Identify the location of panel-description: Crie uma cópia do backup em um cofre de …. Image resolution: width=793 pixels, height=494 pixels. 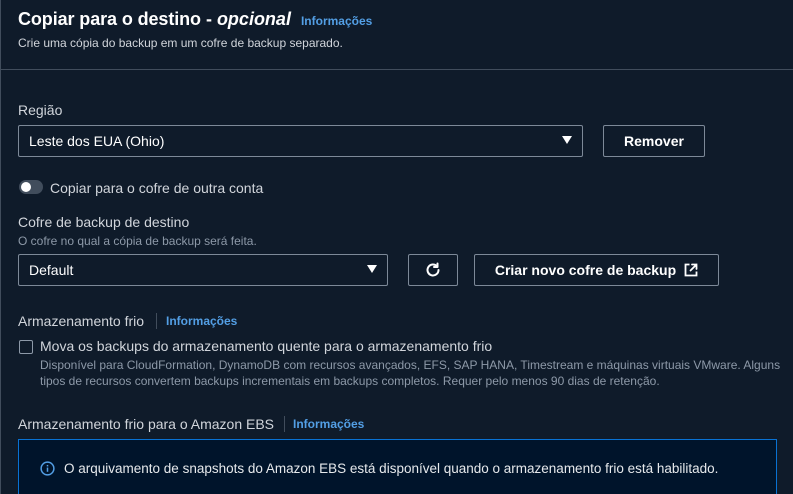
(180, 43).